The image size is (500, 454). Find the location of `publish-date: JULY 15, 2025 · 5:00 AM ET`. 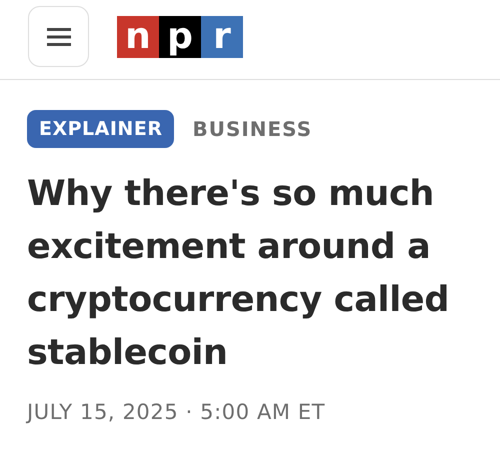

publish-date: JULY 15, 2025 · 5:00 AM ET is located at coordinates (176, 412).